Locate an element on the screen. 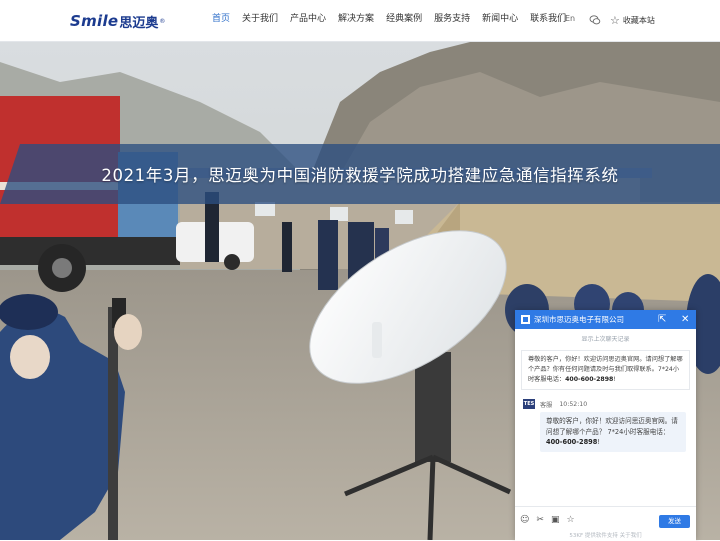  nav-about: 关于我们 is located at coordinates (260, 20).